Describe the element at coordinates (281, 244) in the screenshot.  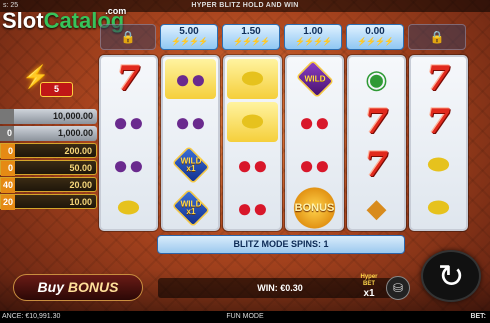
I see `blitz-mode-spins-bar: BLITZ MODE SPINS: 1` at that location.